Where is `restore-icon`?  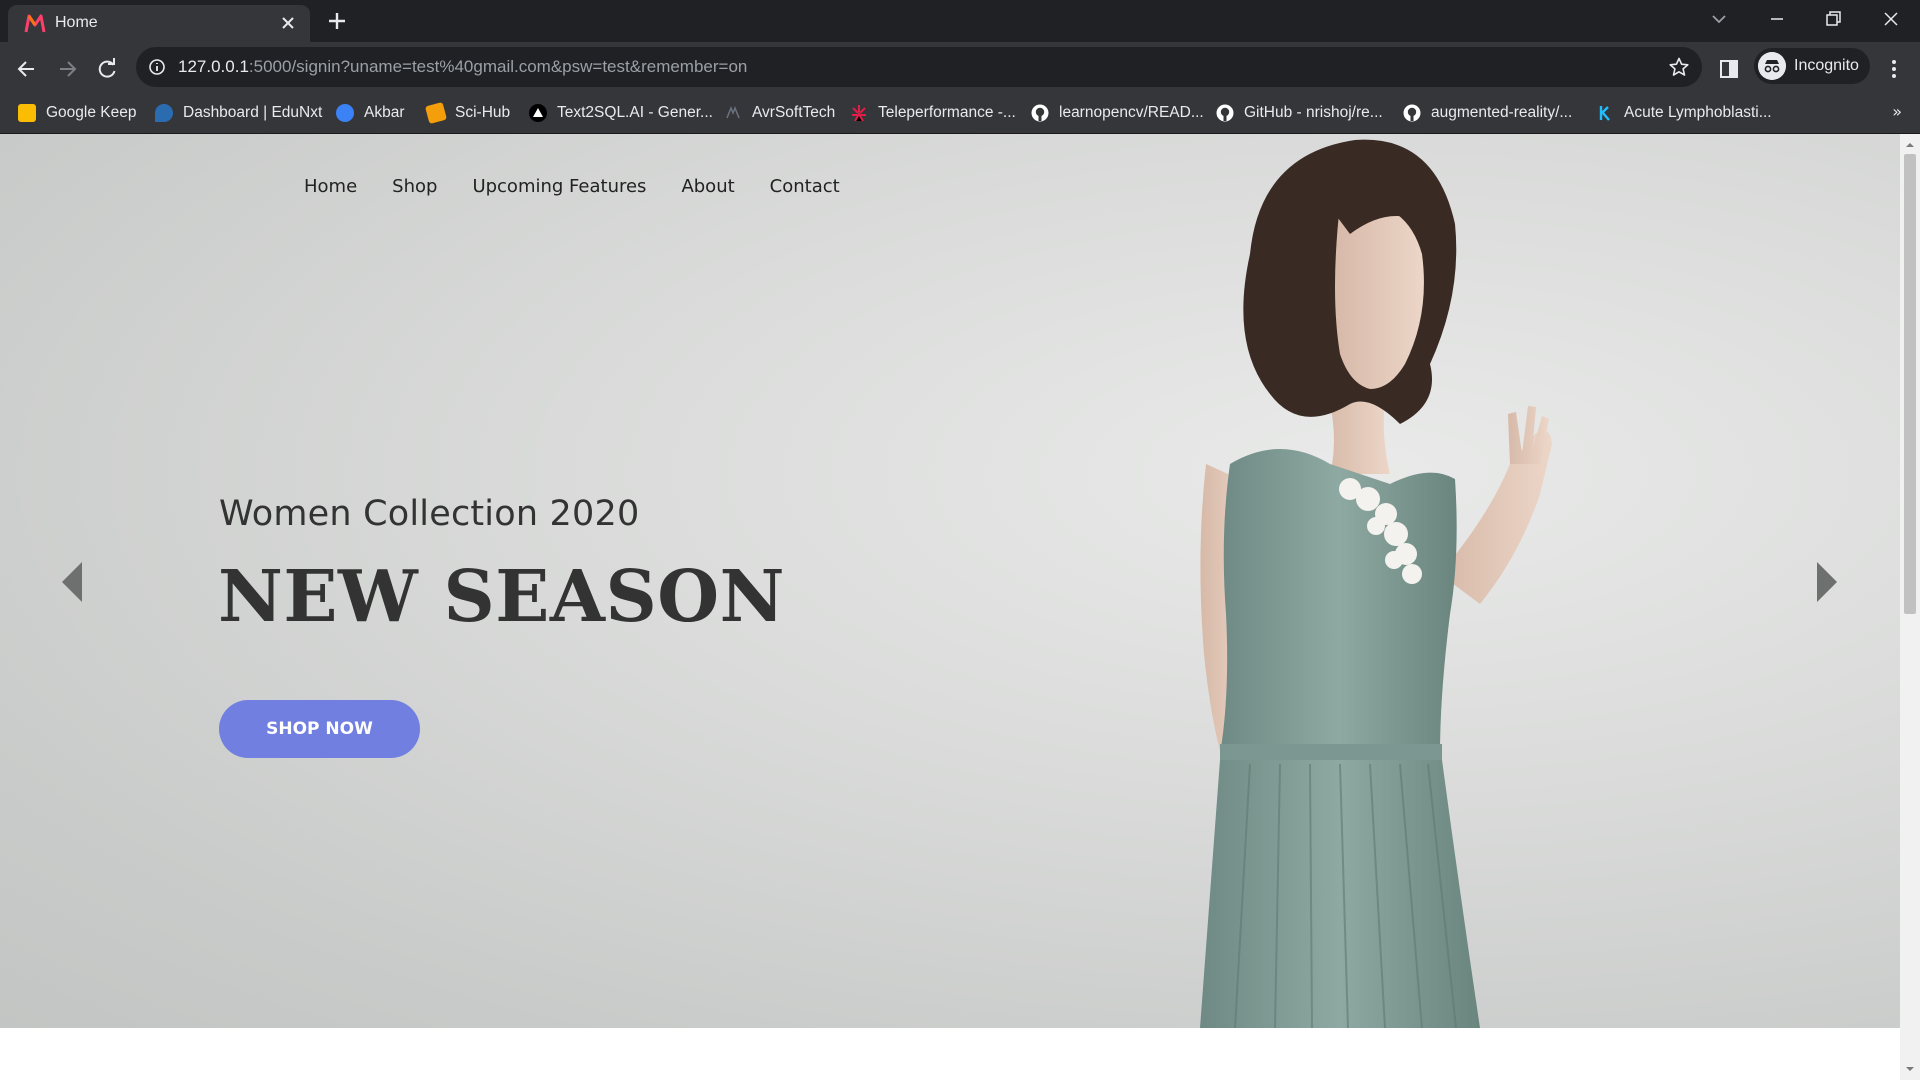
restore-icon is located at coordinates (1833, 19).